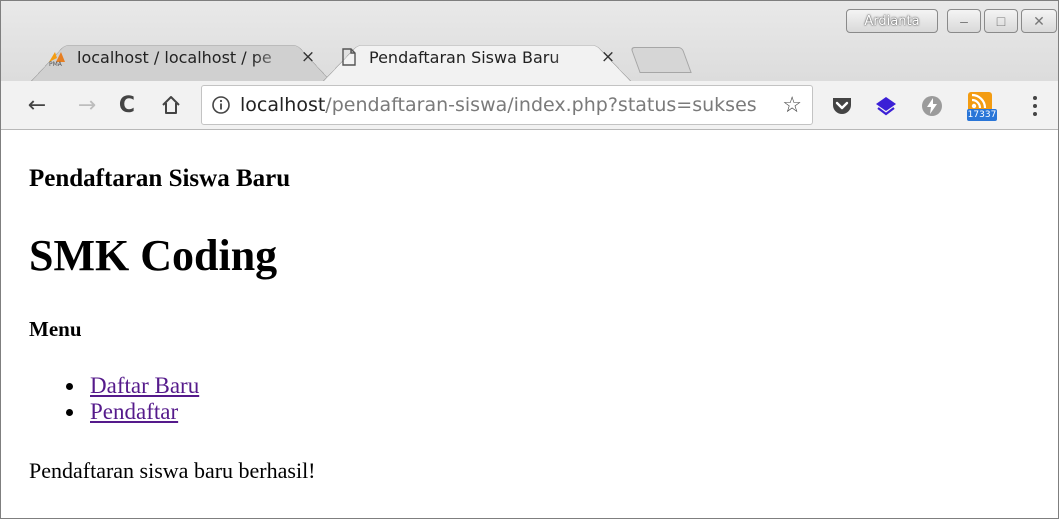 This screenshot has width=1059, height=519. Describe the element at coordinates (1001, 21) in the screenshot. I see `maximize-button: □` at that location.